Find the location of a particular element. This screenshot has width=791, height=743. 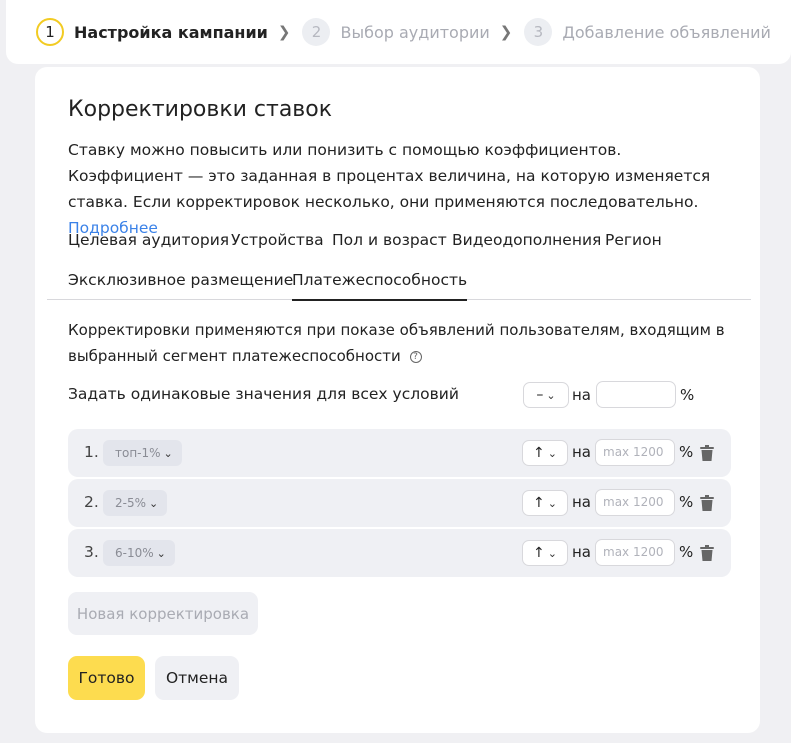

apply-all-direction-select: – ⌄ is located at coordinates (546, 395).